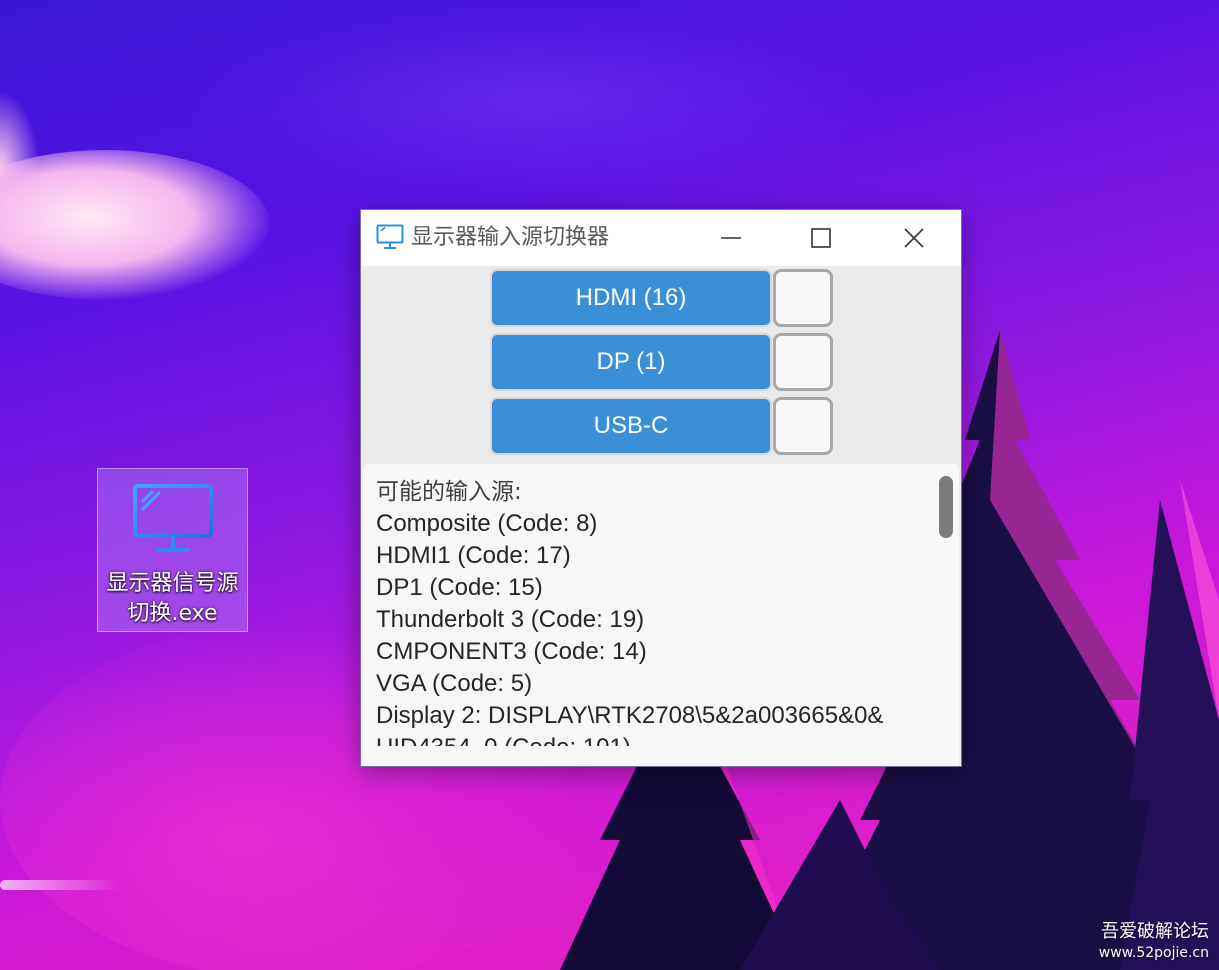 The width and height of the screenshot is (1219, 970). I want to click on source-checkbox-dp, so click(803, 362).